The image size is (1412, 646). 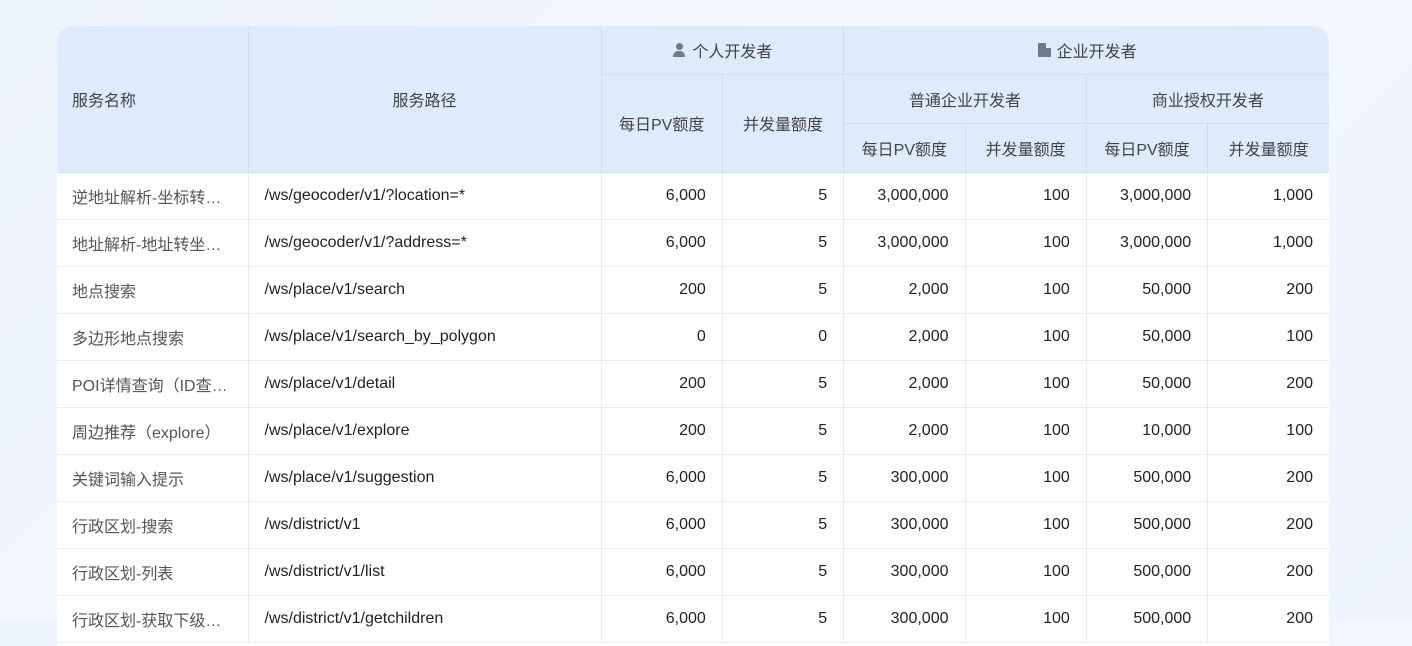 What do you see at coordinates (425, 619) in the screenshot?
I see `service-path-cell: /ws/district/v1/getchildren` at bounding box center [425, 619].